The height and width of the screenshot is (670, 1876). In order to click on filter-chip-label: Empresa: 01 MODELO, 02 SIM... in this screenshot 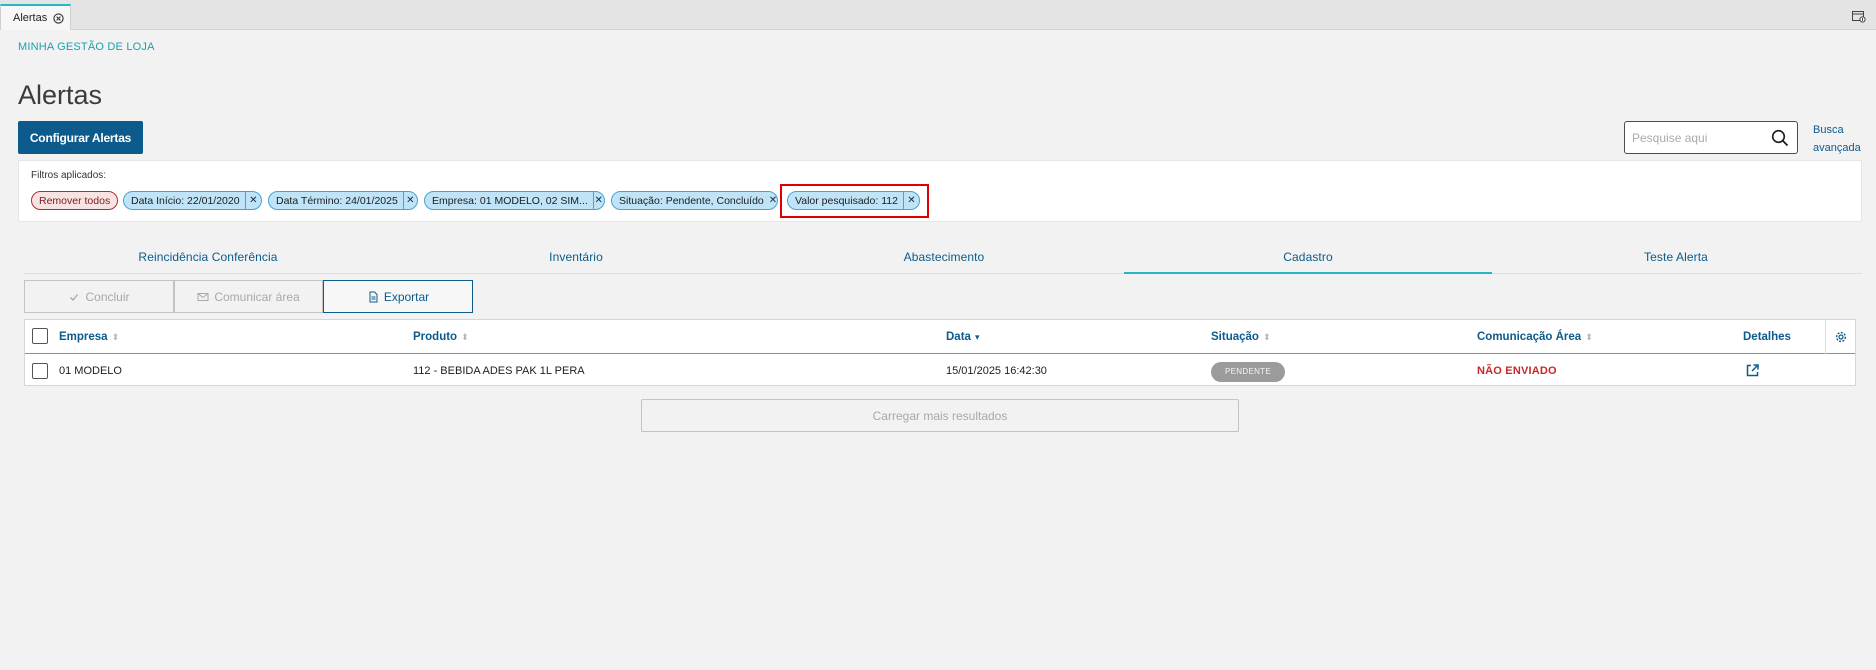, I will do `click(510, 200)`.